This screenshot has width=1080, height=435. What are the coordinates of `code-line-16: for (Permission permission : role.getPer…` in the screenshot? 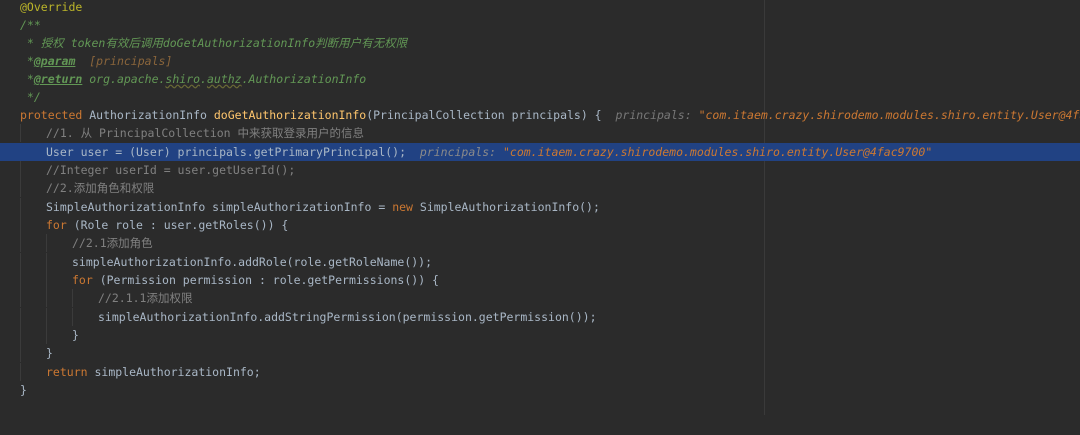 It's located at (540, 280).